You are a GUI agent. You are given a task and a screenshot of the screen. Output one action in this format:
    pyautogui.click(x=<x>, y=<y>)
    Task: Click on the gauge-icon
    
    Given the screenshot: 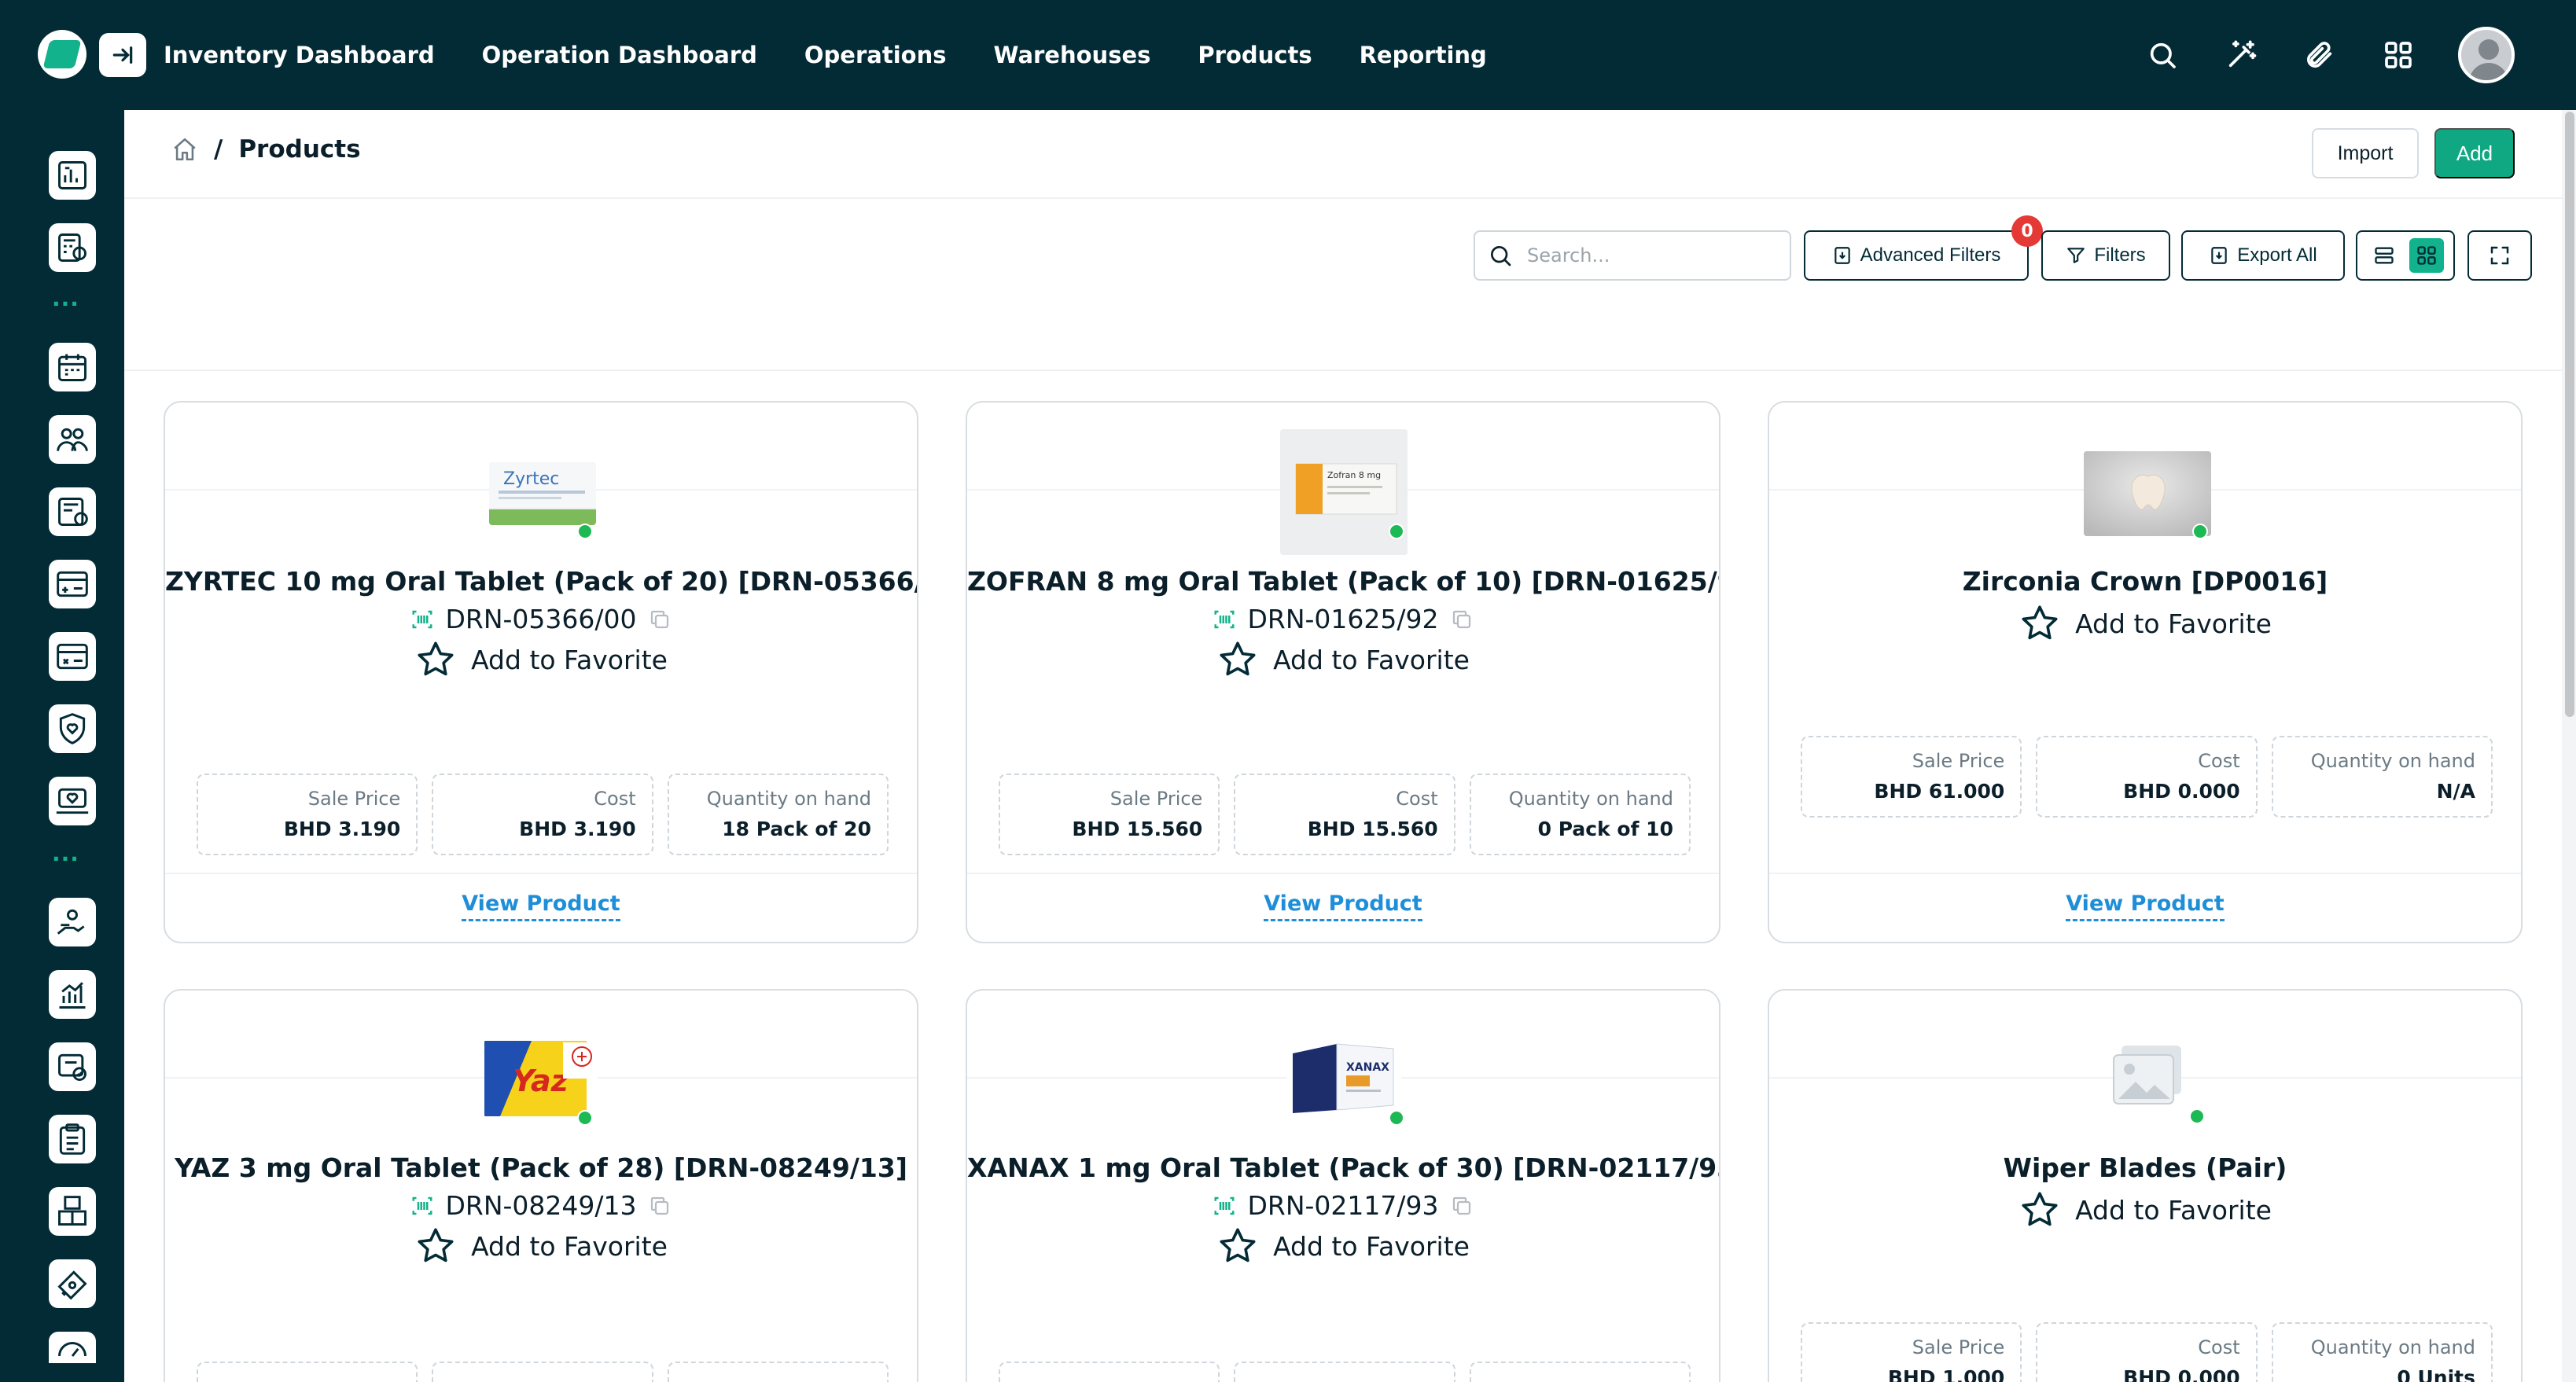 What is the action you would take?
    pyautogui.click(x=72, y=1349)
    